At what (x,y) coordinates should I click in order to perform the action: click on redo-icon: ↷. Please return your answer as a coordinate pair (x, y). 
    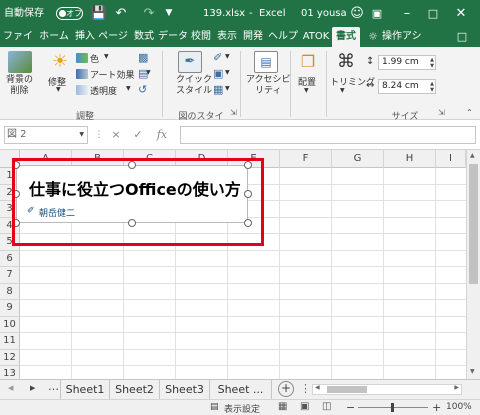
    Looking at the image, I should click on (149, 13).